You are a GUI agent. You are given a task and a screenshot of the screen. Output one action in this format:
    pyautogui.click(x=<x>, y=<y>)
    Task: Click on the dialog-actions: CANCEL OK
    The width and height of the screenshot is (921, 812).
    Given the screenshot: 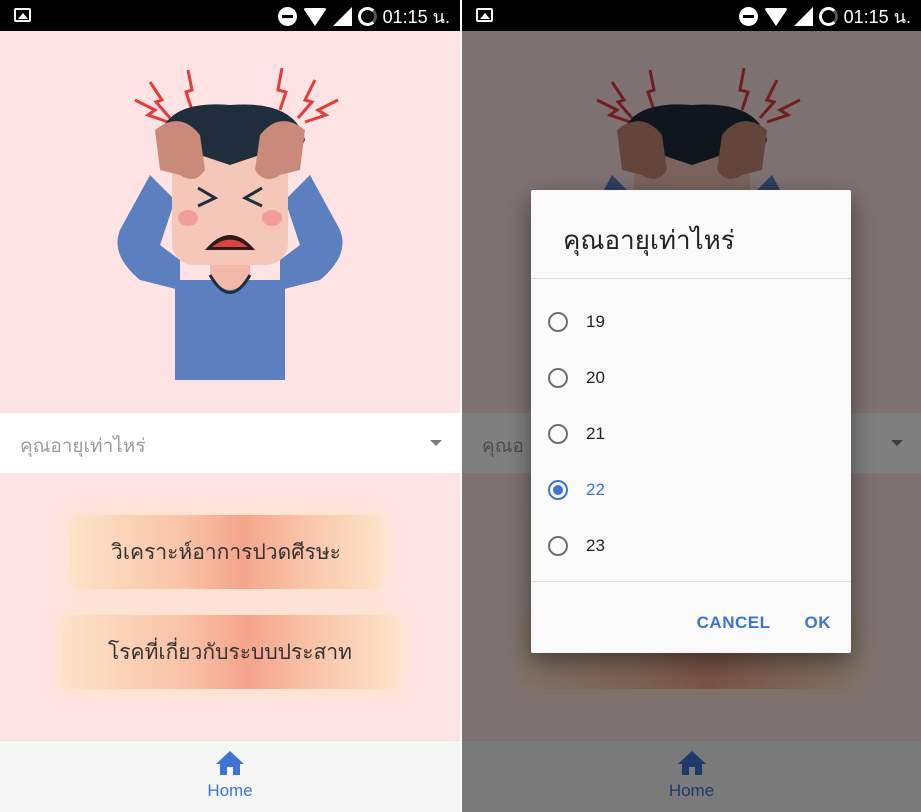 What is the action you would take?
    pyautogui.click(x=764, y=623)
    